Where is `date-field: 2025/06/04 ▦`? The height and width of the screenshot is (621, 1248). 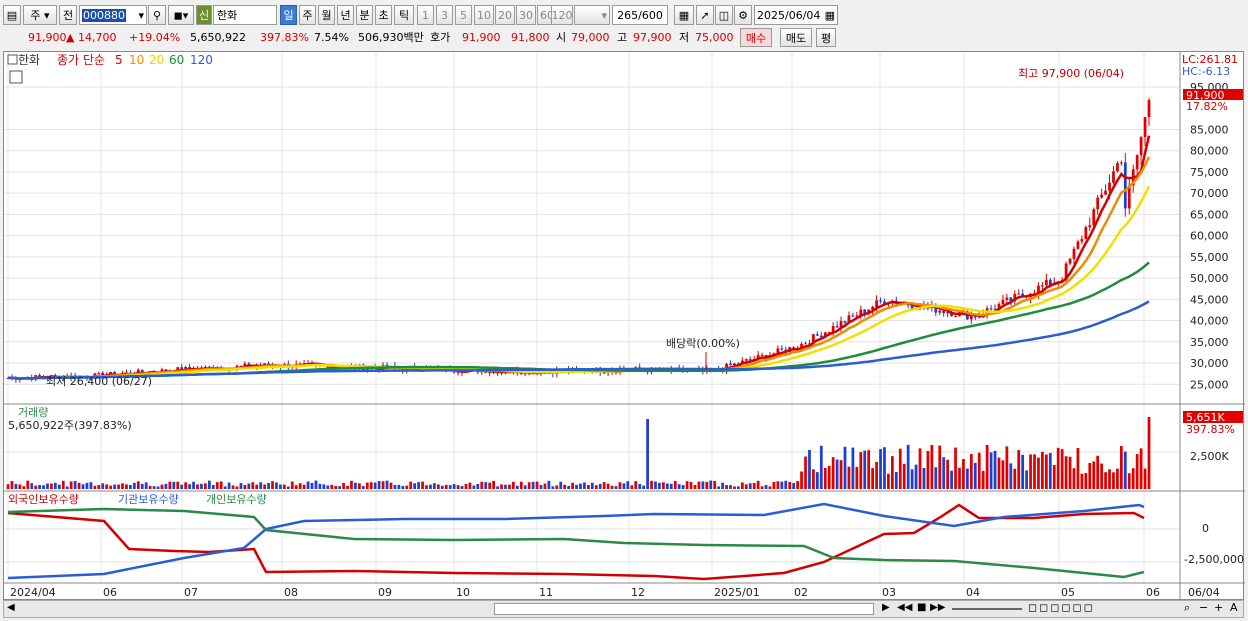
date-field: 2025/06/04 ▦ is located at coordinates (796, 15).